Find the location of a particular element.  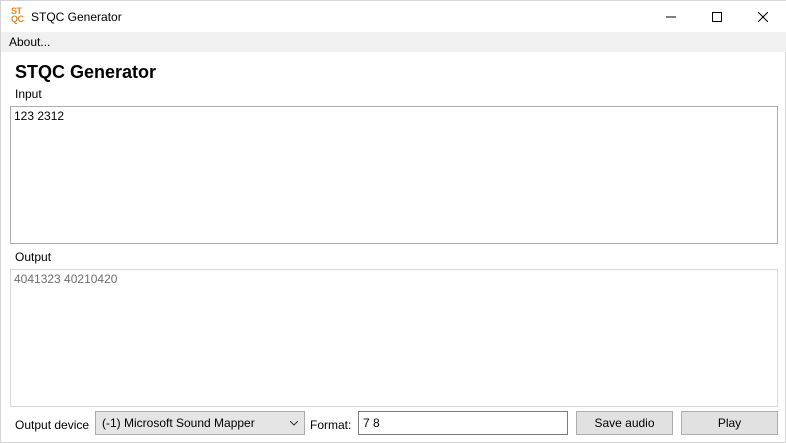

output-device-value: (-1) Microsoft Sound Mapper is located at coordinates (178, 423).